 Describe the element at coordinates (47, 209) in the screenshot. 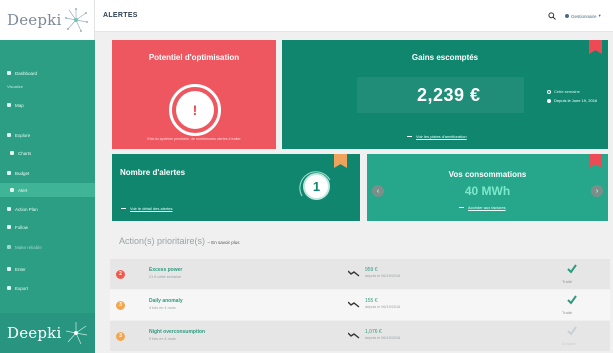

I see `sidebar-item-action-plan: Action Plan` at that location.